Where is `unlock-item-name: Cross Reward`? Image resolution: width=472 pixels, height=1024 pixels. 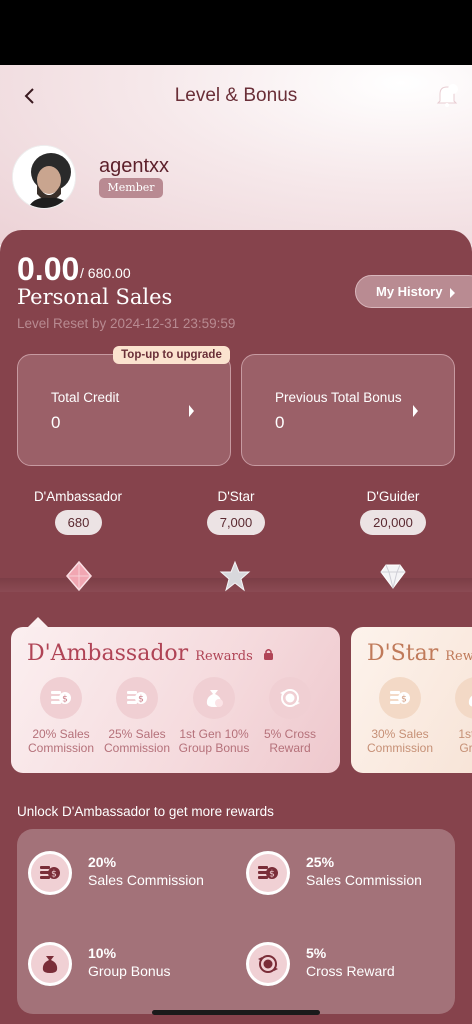 unlock-item-name: Cross Reward is located at coordinates (350, 971).